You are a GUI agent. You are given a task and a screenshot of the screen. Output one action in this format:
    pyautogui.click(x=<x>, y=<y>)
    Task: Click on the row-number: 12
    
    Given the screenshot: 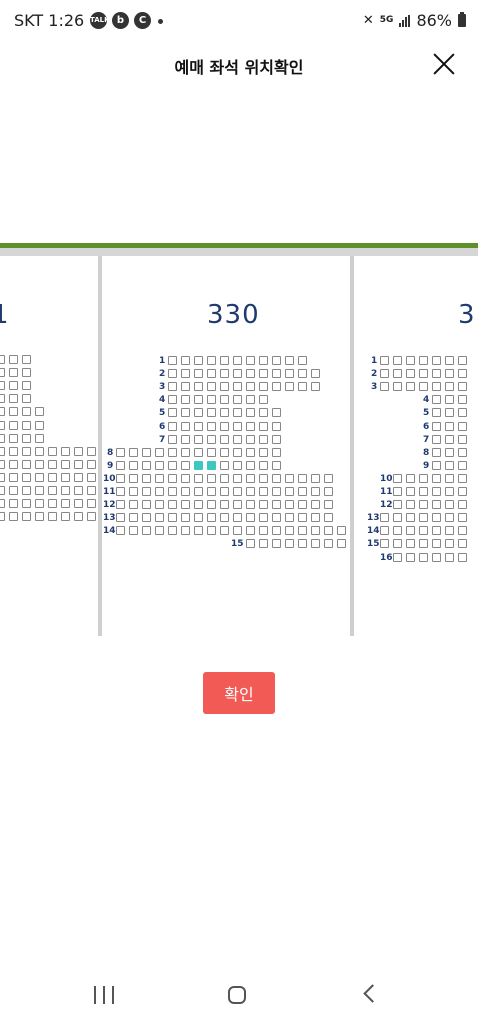 What is the action you would take?
    pyautogui.click(x=386, y=505)
    